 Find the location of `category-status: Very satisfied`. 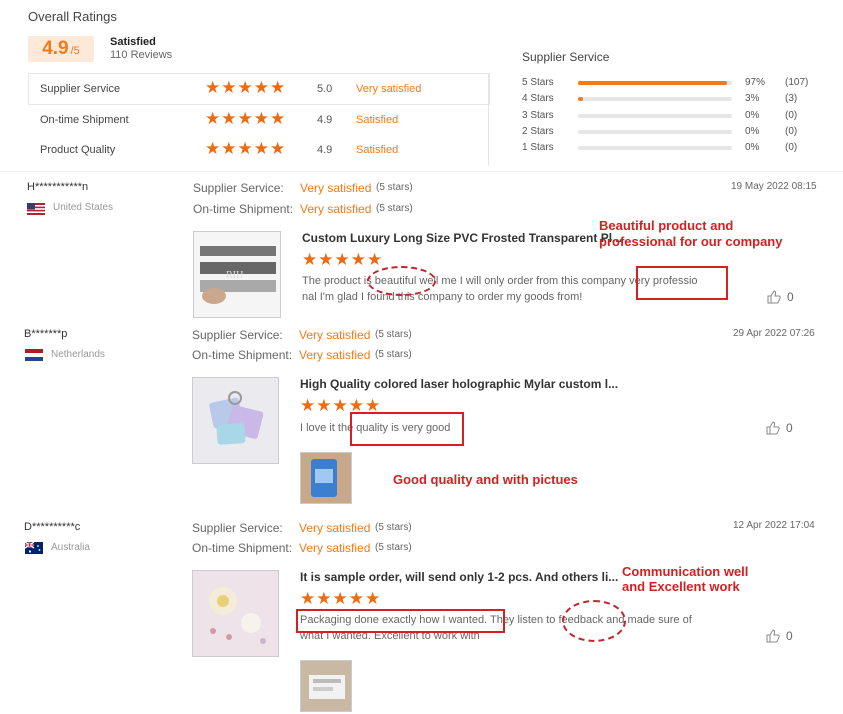

category-status: Very satisfied is located at coordinates (389, 89).